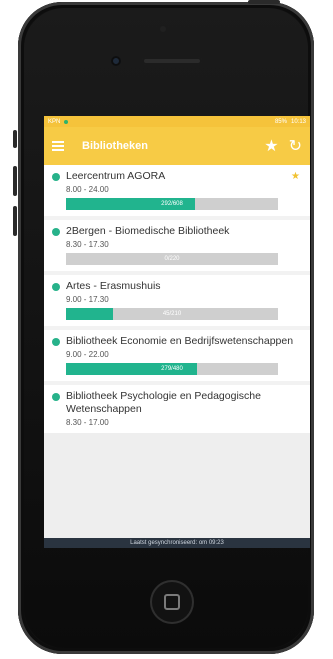 This screenshot has height=659, width=333. Describe the element at coordinates (271, 146) in the screenshot. I see `star-icon: ★` at that location.